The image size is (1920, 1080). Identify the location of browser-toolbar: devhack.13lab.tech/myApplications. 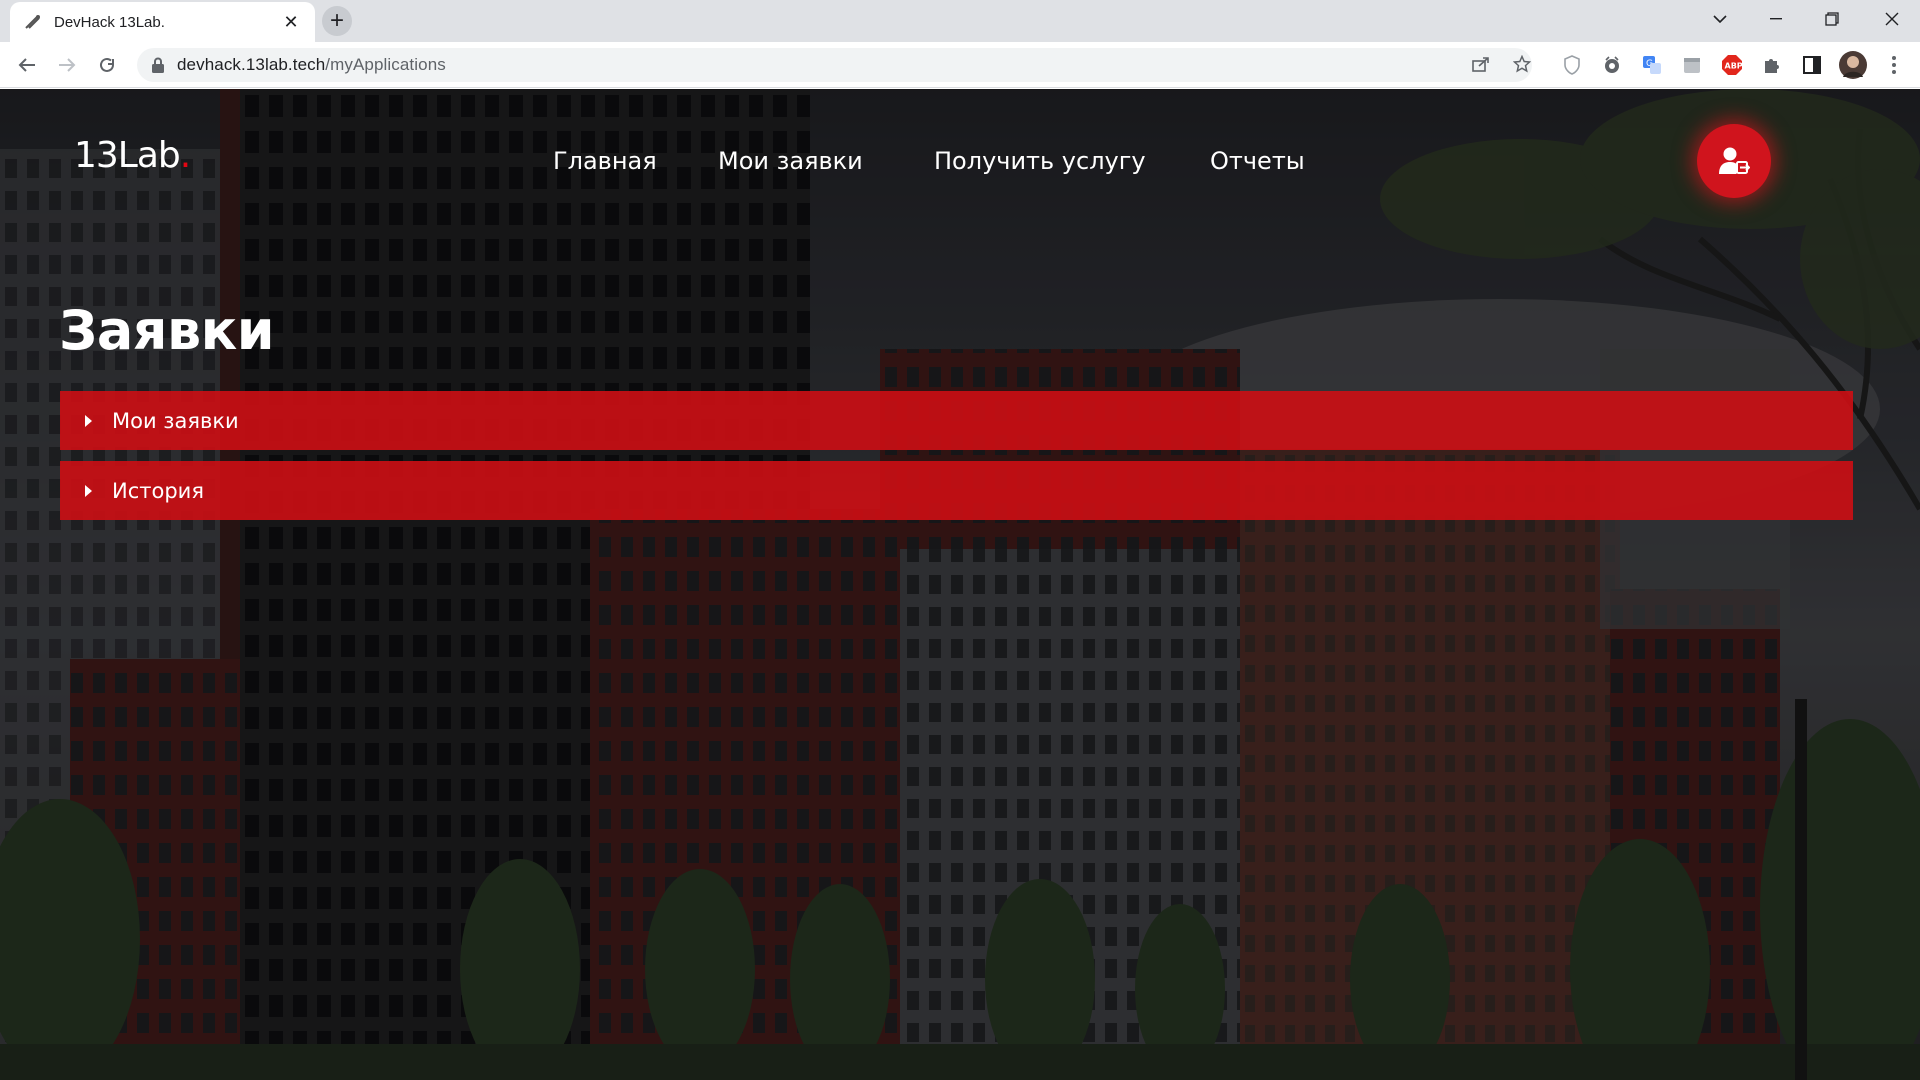
(960, 65).